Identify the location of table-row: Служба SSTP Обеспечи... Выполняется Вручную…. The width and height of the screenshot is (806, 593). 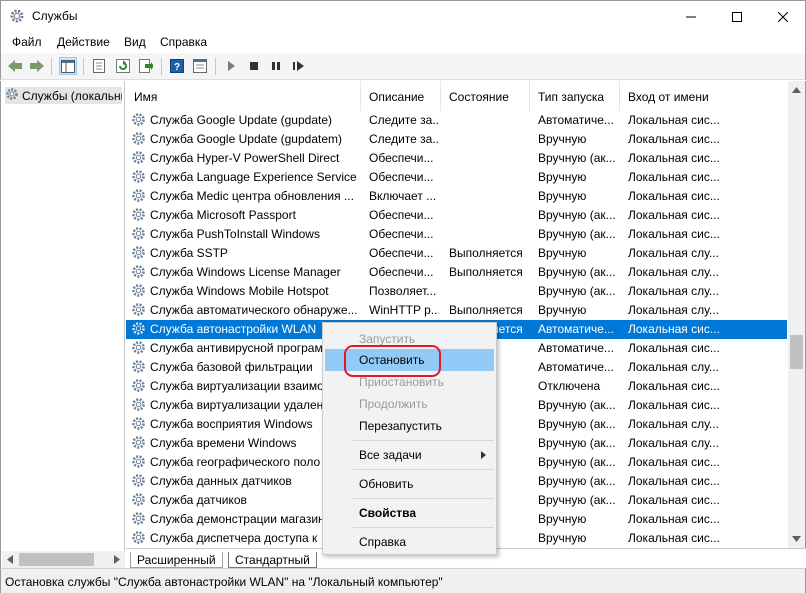
(456, 253).